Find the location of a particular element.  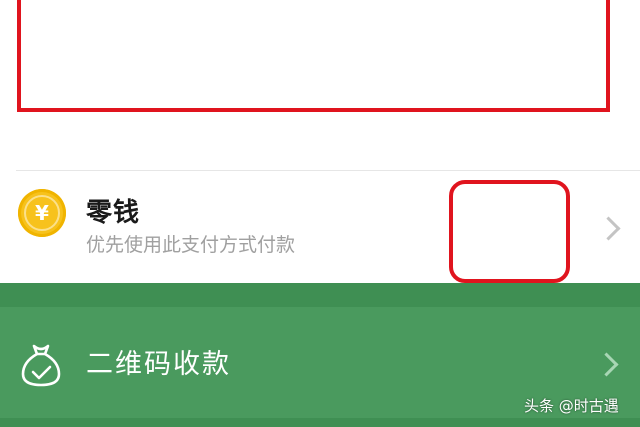

red-annotation-bubble is located at coordinates (509, 231).